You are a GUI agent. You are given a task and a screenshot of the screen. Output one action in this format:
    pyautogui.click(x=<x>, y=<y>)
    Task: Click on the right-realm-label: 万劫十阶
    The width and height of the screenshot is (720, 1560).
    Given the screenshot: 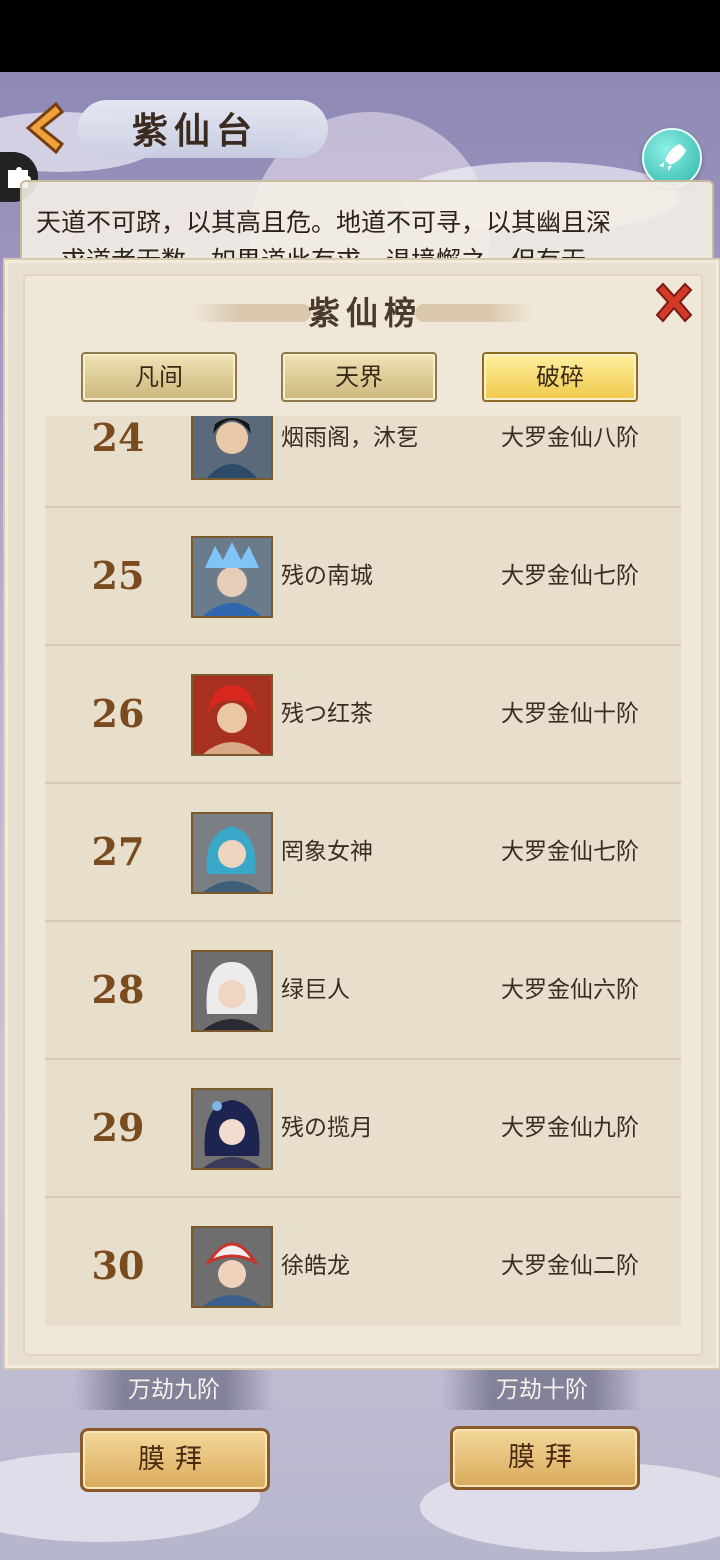 What is the action you would take?
    pyautogui.click(x=542, y=1390)
    